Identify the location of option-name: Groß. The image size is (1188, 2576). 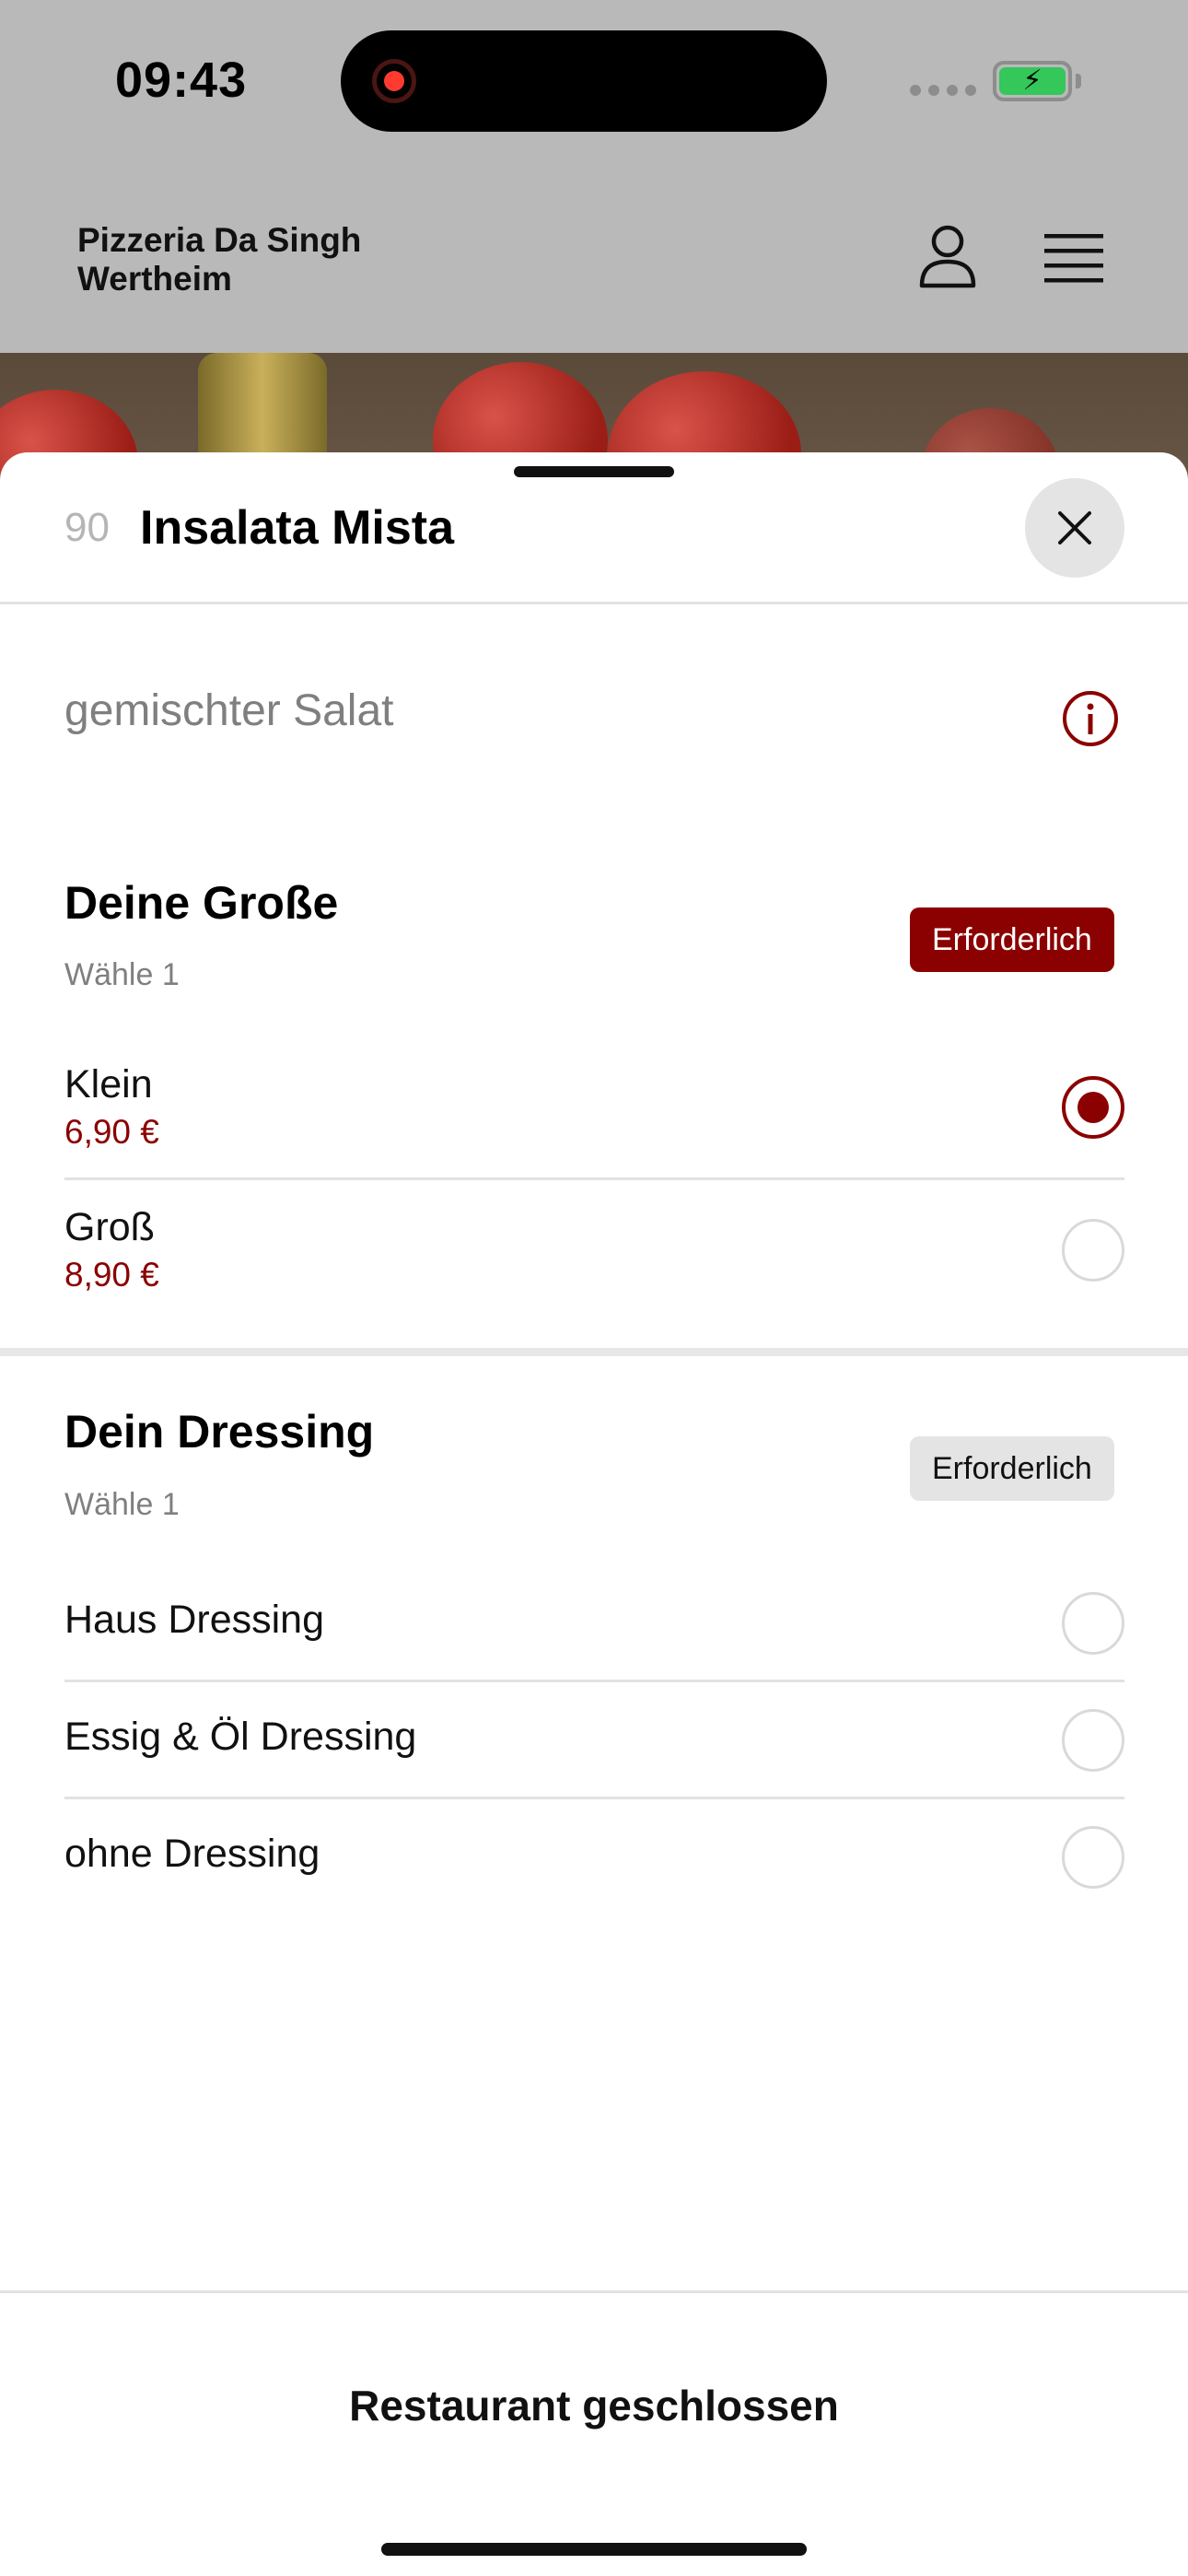
(109, 1227).